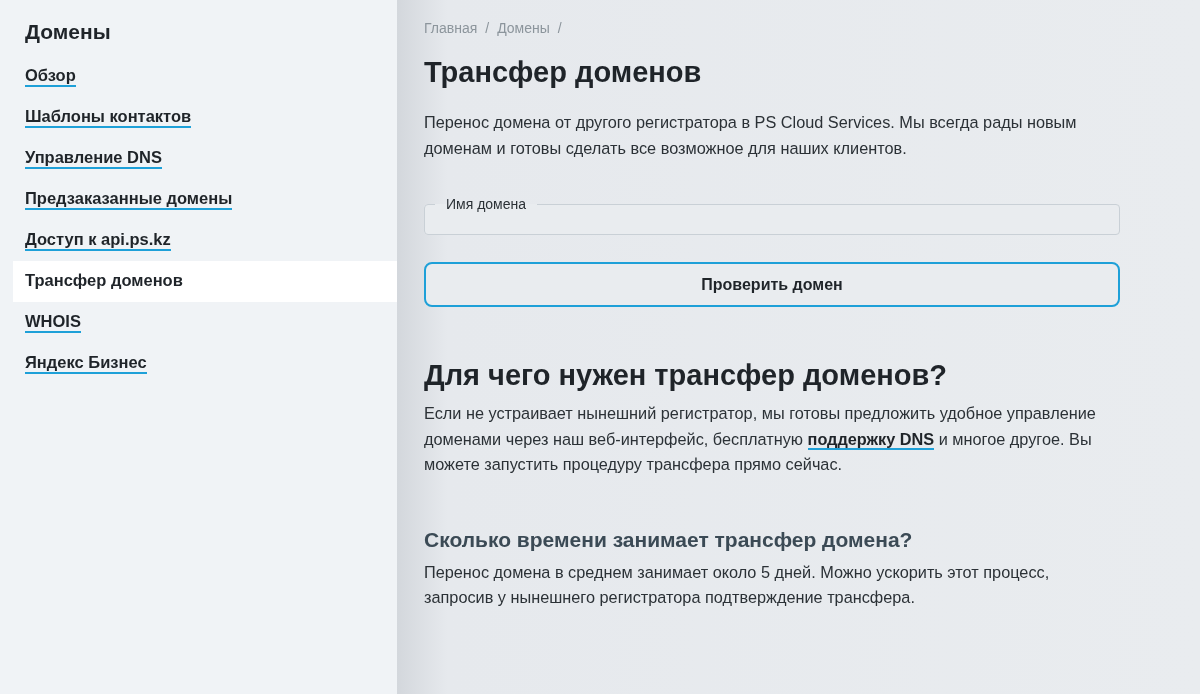 The height and width of the screenshot is (694, 1200). I want to click on sidebar-link: Яндекс Бизнес, so click(86, 363).